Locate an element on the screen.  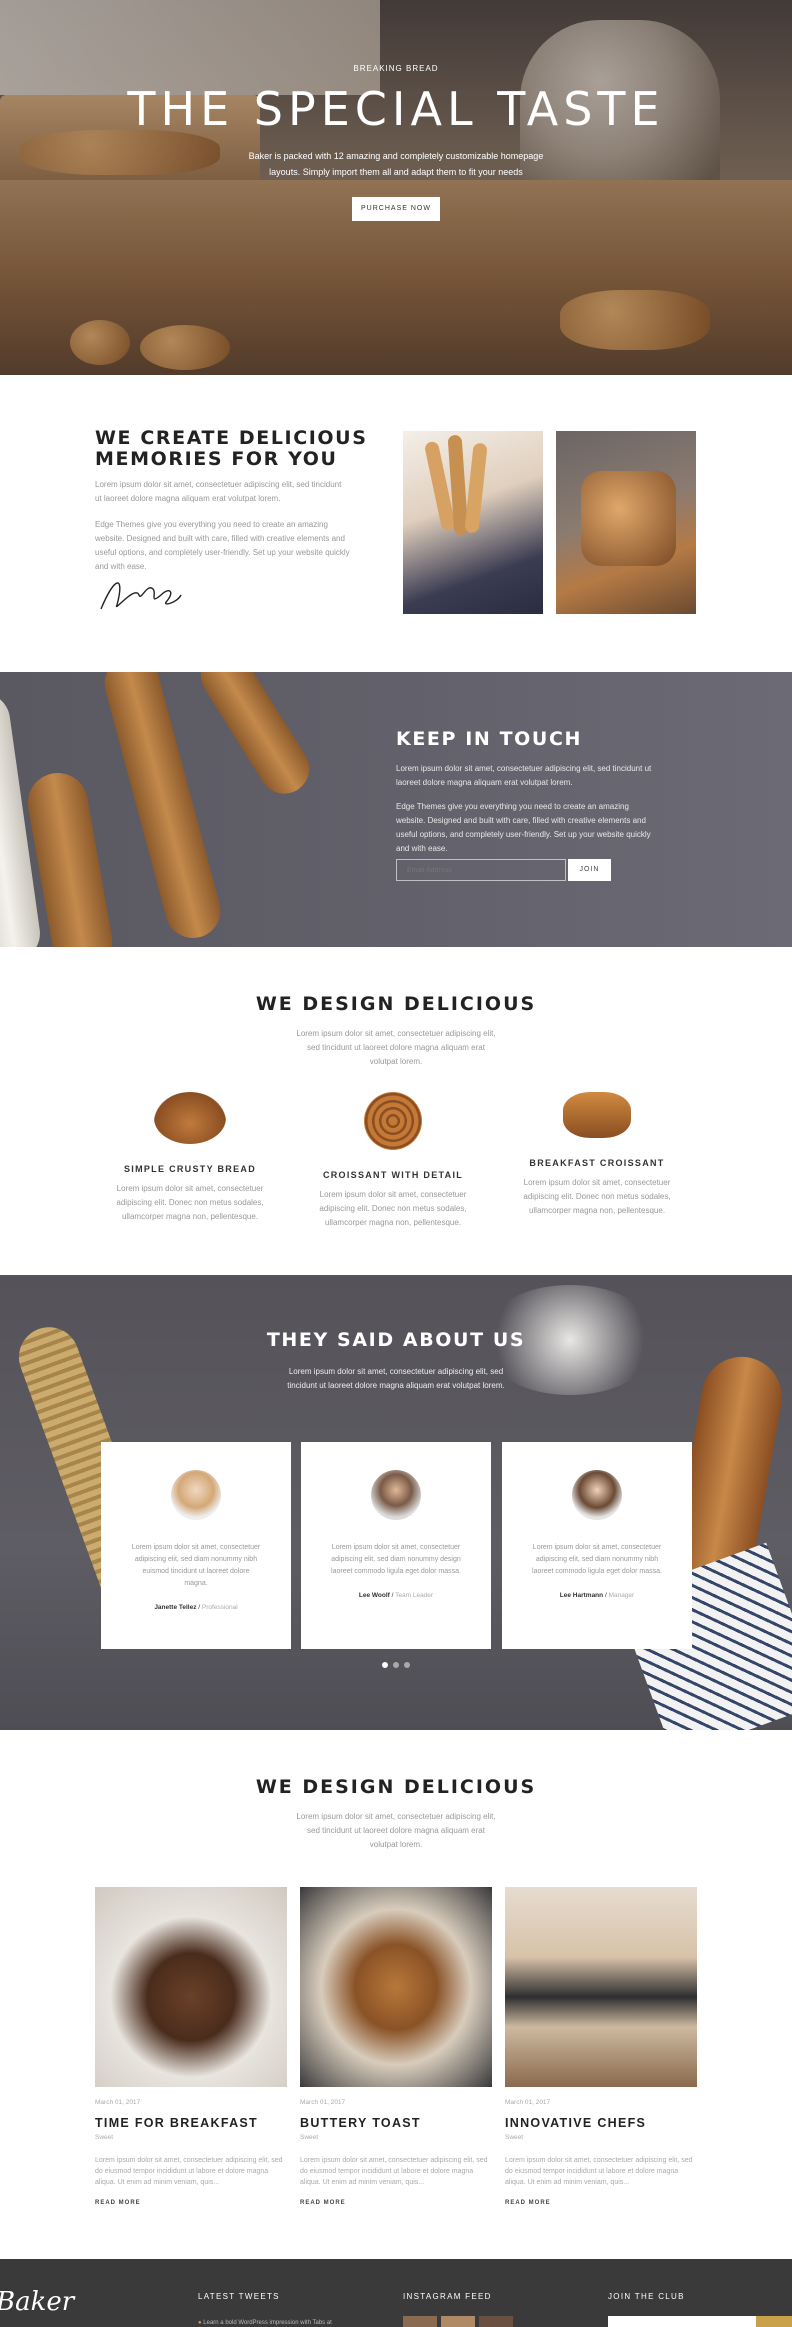
purchase-button: PURCHASE NOW is located at coordinates (396, 209).